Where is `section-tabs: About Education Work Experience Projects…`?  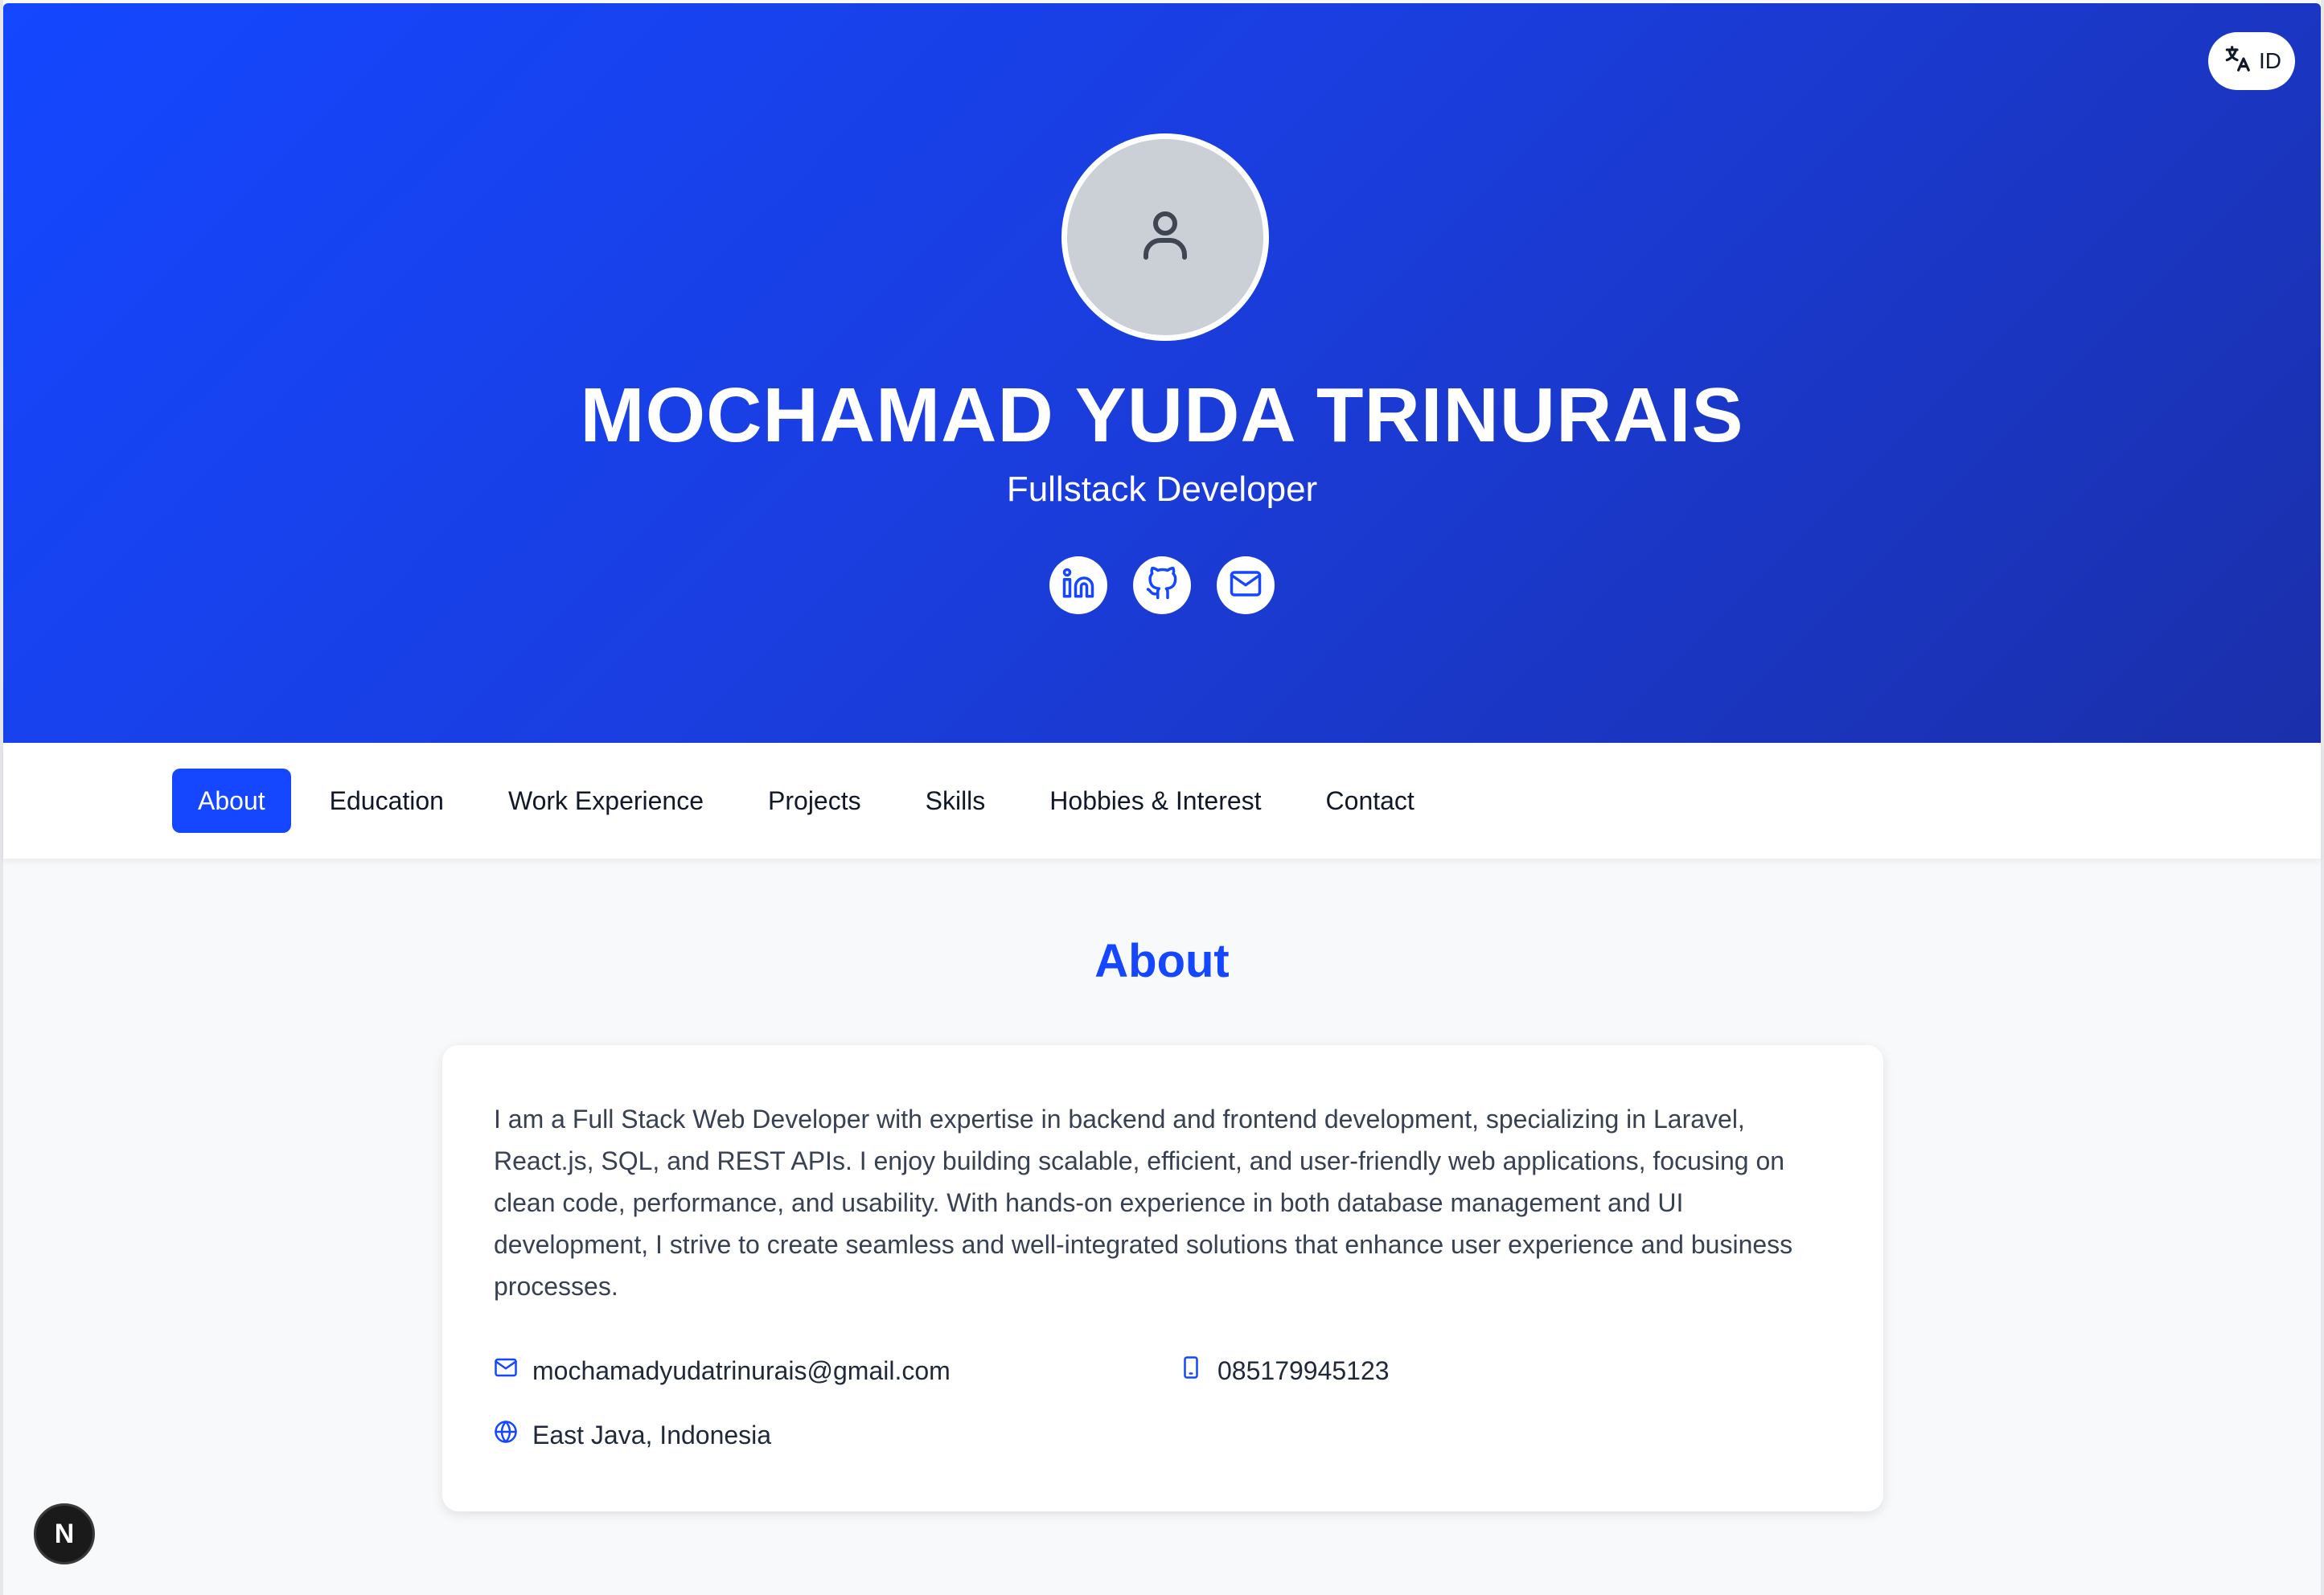
section-tabs: About Education Work Experience Projects… is located at coordinates (812, 801).